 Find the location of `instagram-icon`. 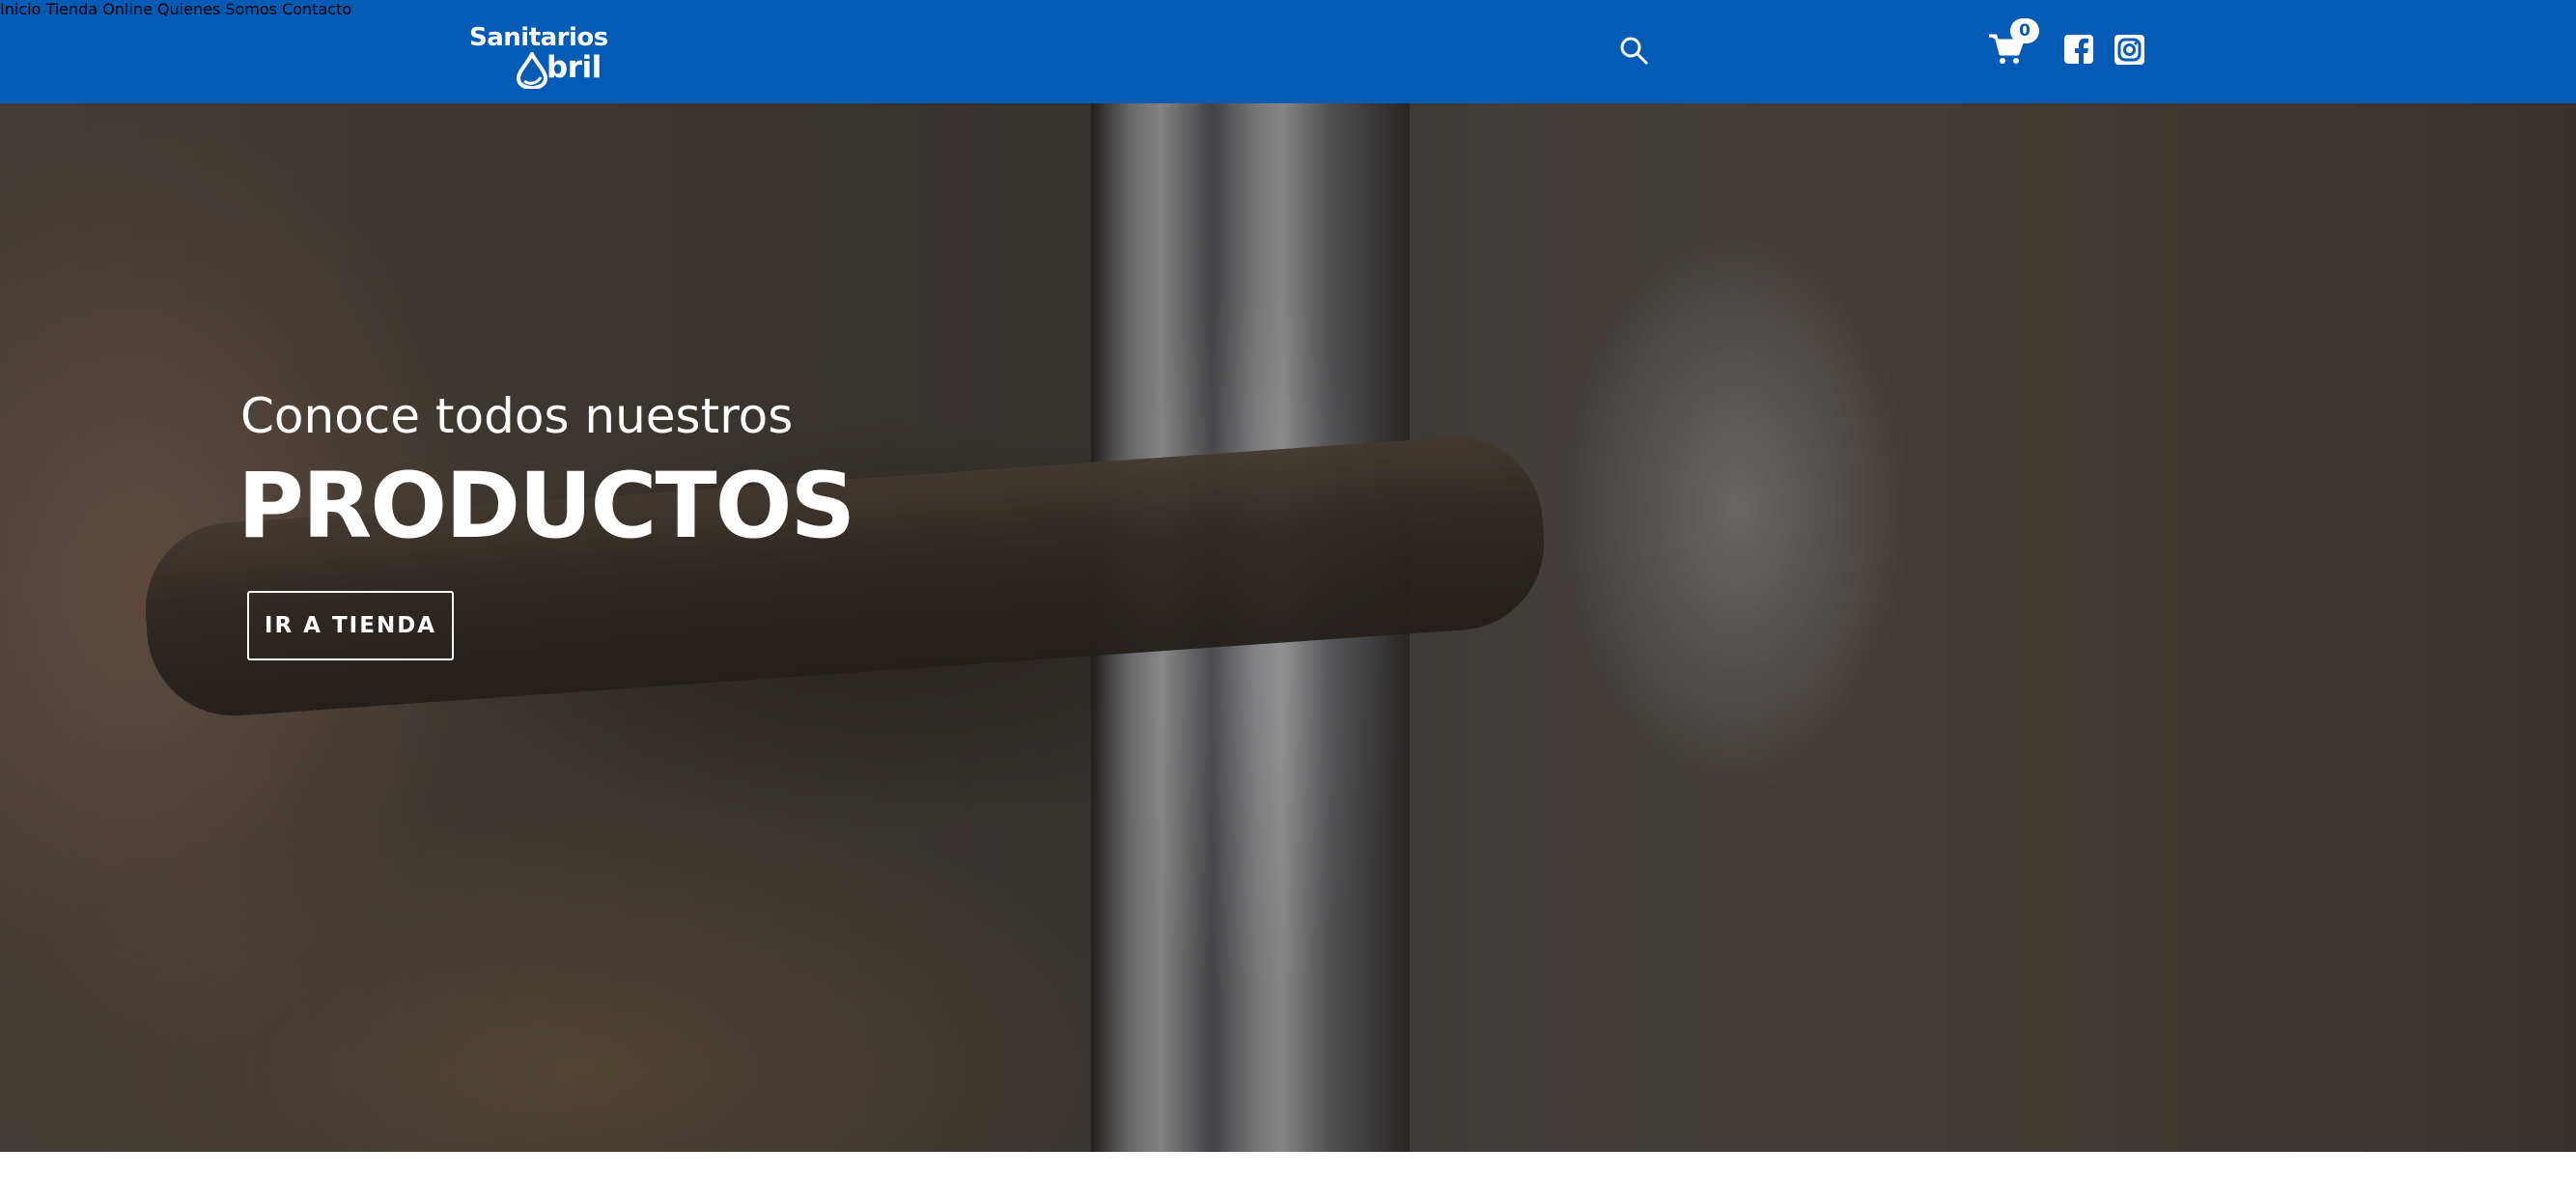

instagram-icon is located at coordinates (2129, 50).